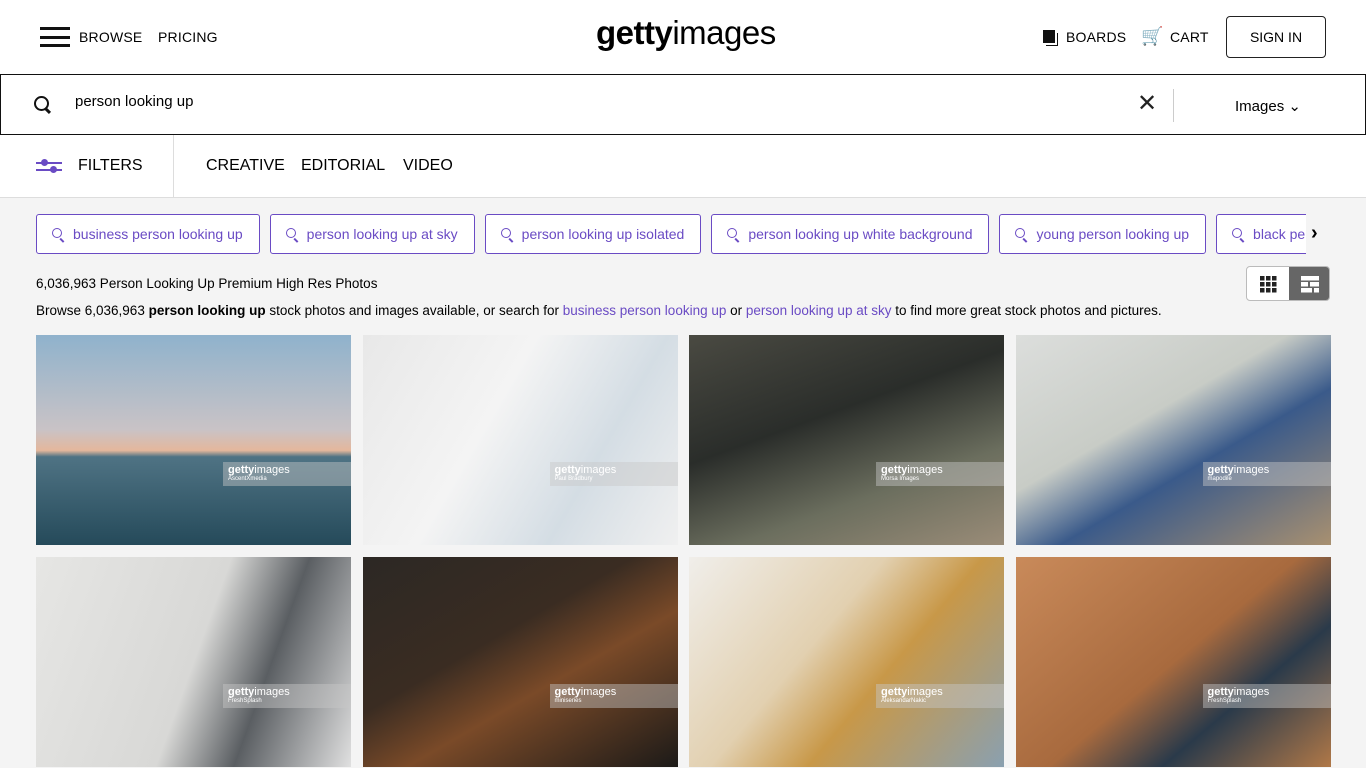 This screenshot has width=1366, height=768. Describe the element at coordinates (1152, 36) in the screenshot. I see `cart-icon: 🛒` at that location.